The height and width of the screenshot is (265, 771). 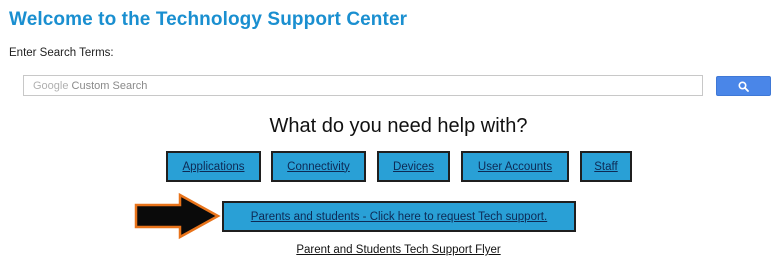 I want to click on google-brand-text: Google, so click(x=51, y=85).